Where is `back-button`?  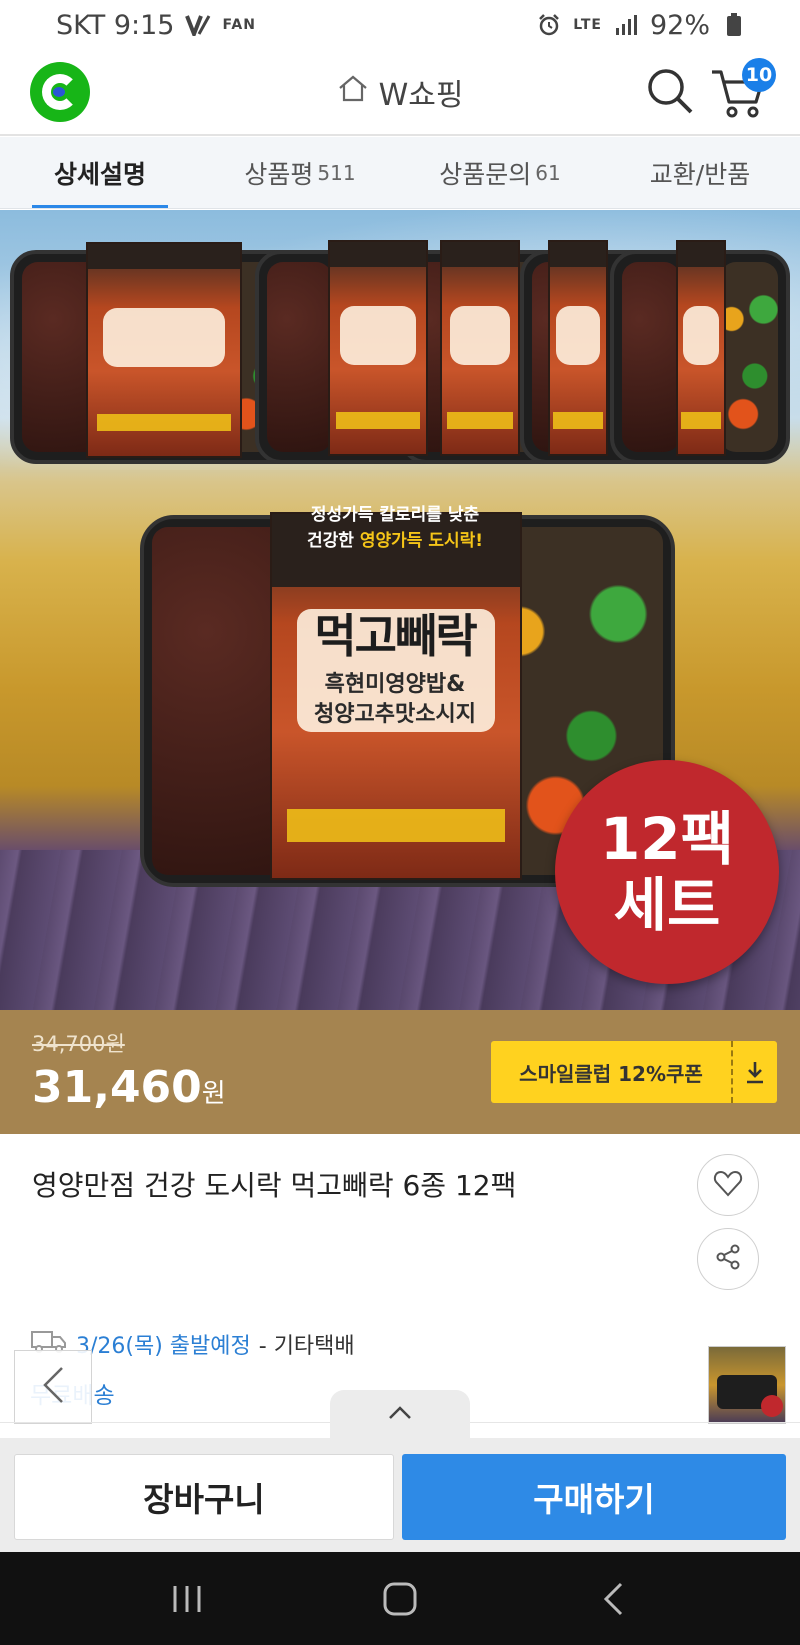
back-button is located at coordinates (53, 1387).